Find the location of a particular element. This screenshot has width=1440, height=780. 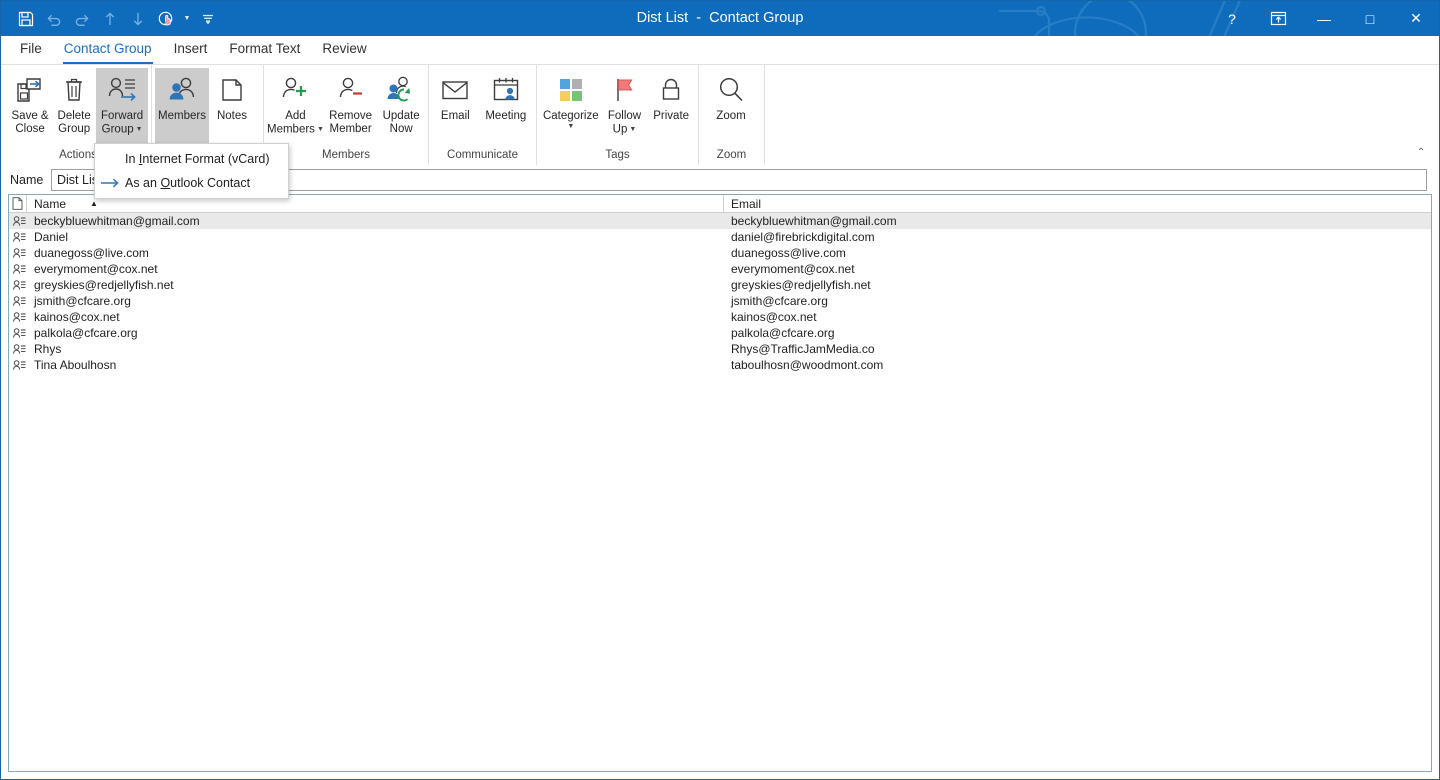

window-controls: ? — □ ✕ is located at coordinates (1324, 18).